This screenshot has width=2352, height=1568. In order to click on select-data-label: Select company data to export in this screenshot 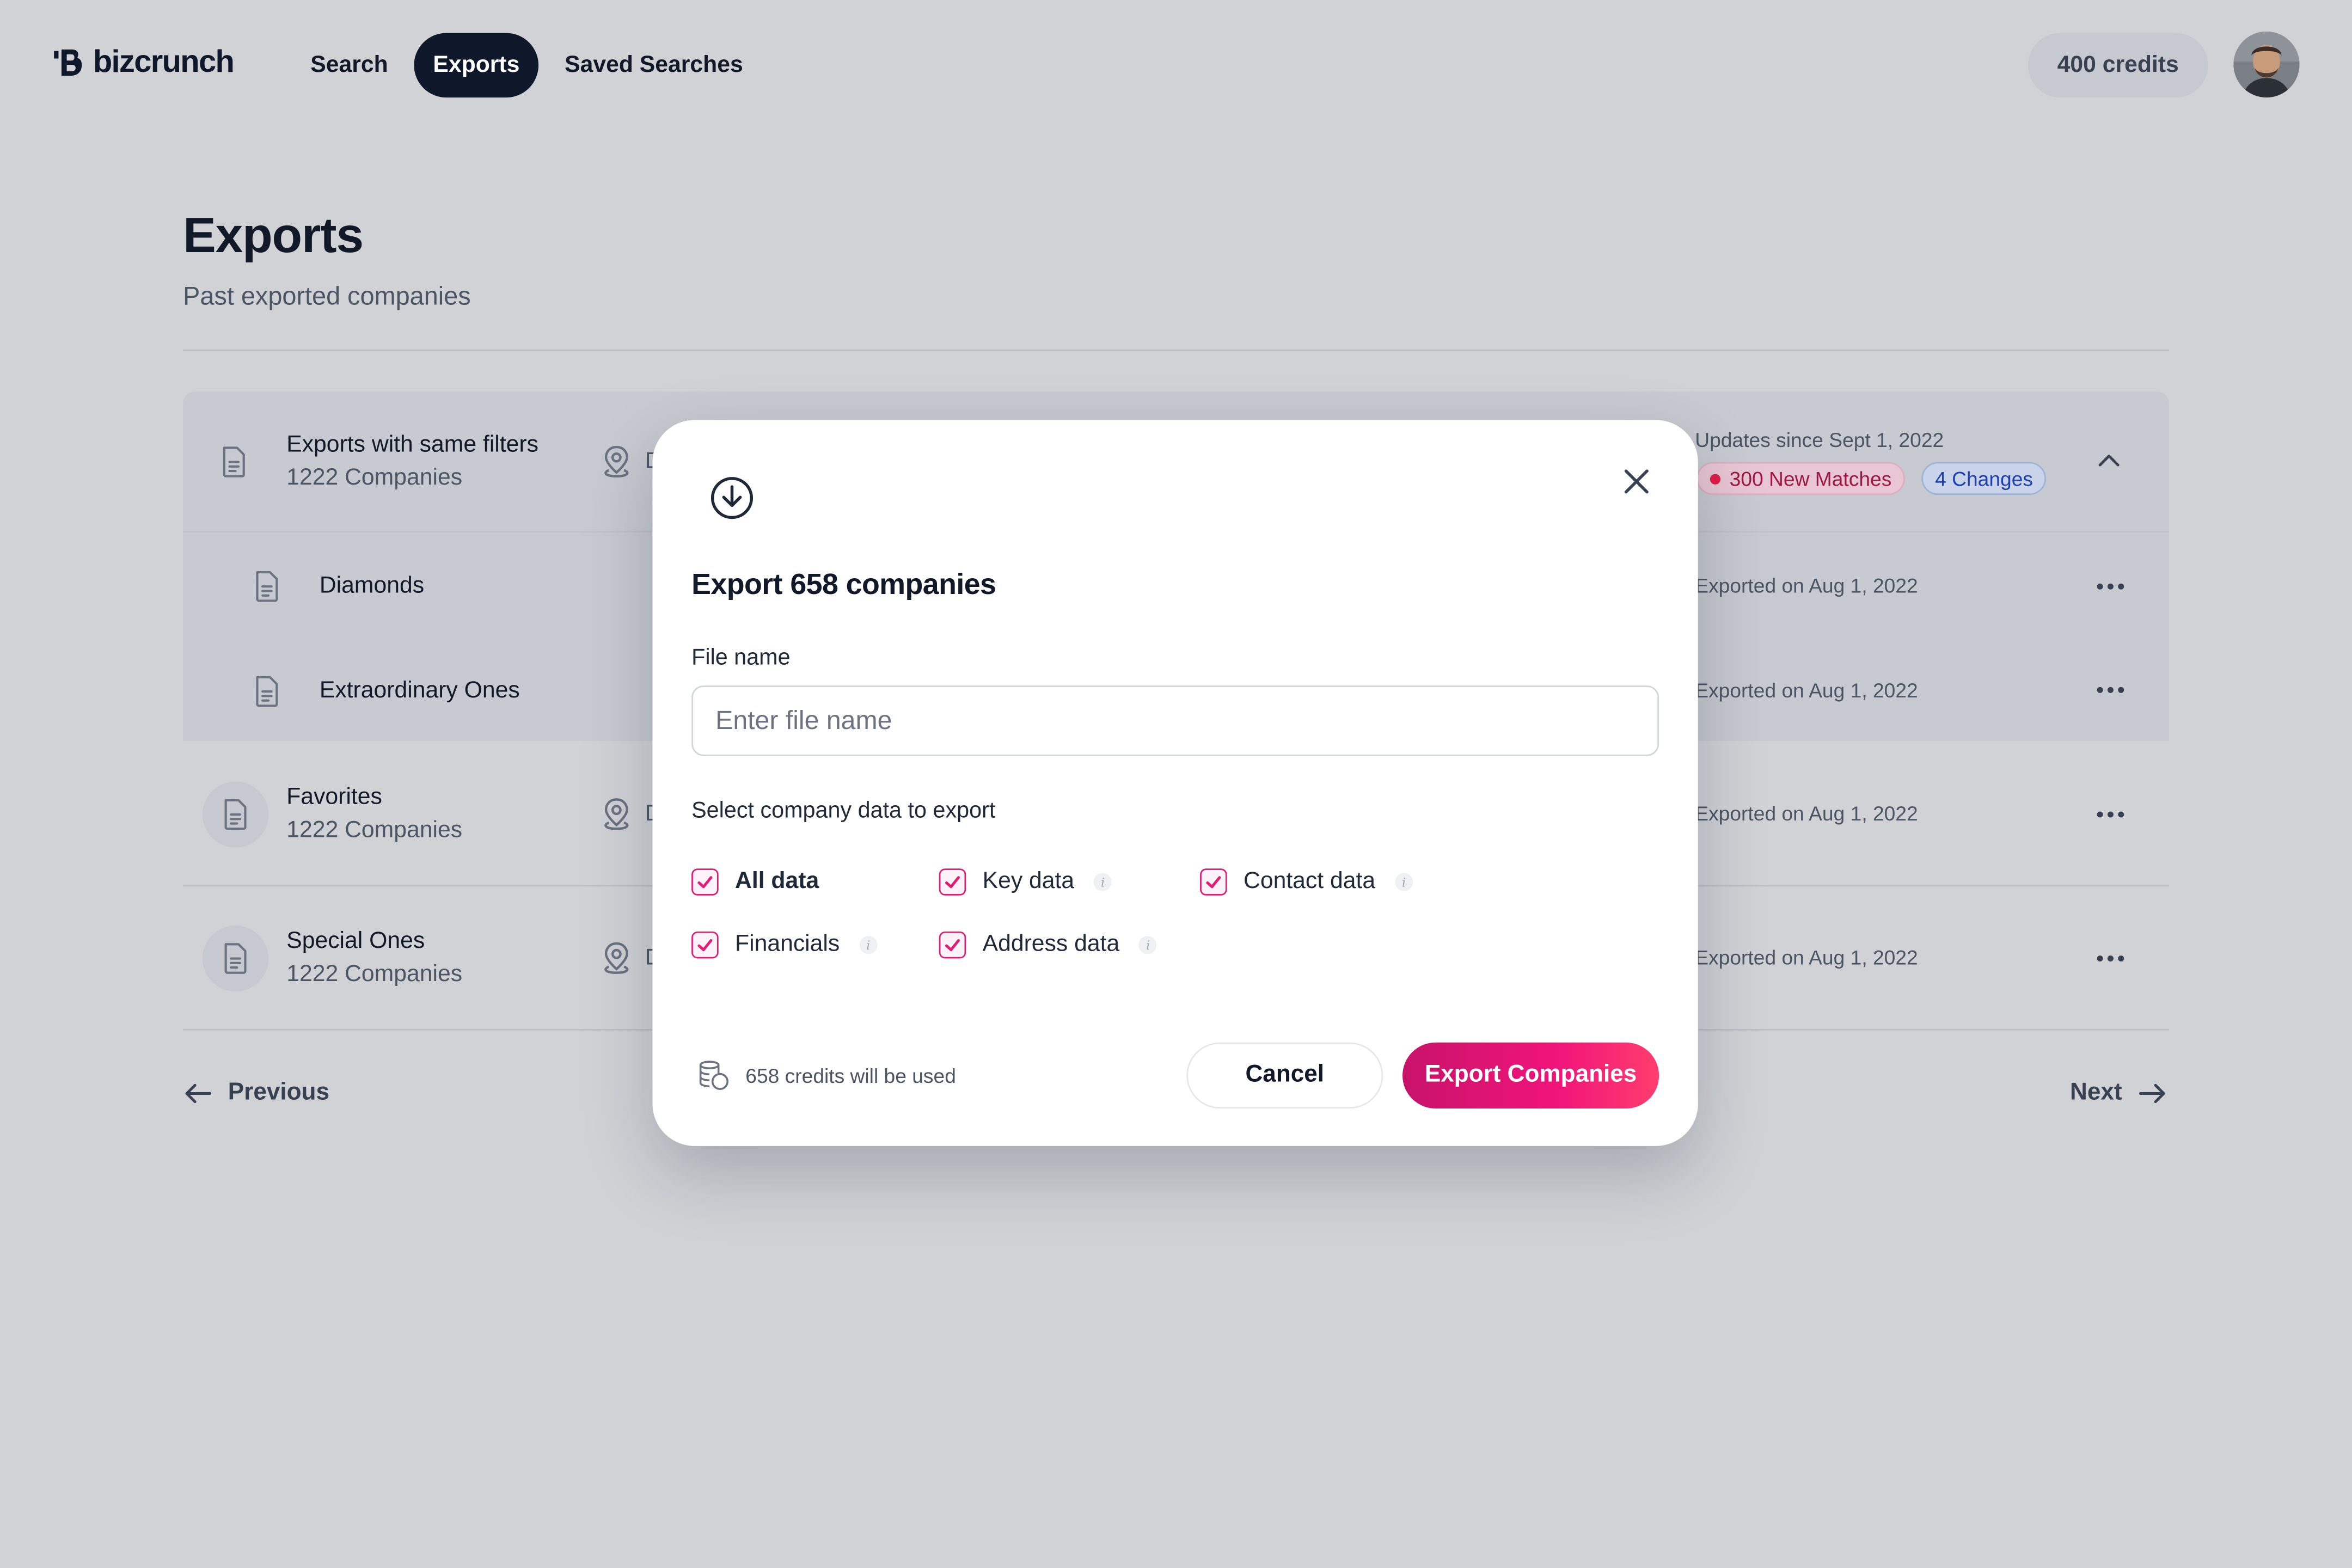, I will do `click(843, 811)`.